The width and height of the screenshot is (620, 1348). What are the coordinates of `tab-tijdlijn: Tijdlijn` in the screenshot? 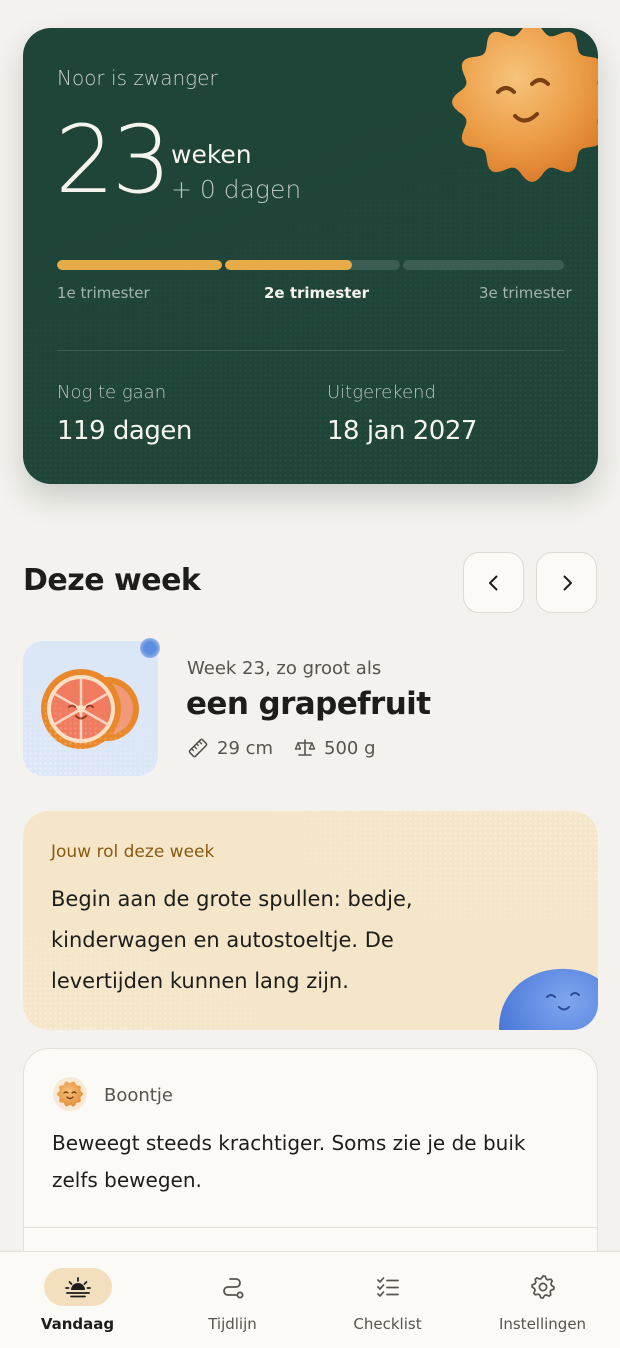 It's located at (232, 1300).